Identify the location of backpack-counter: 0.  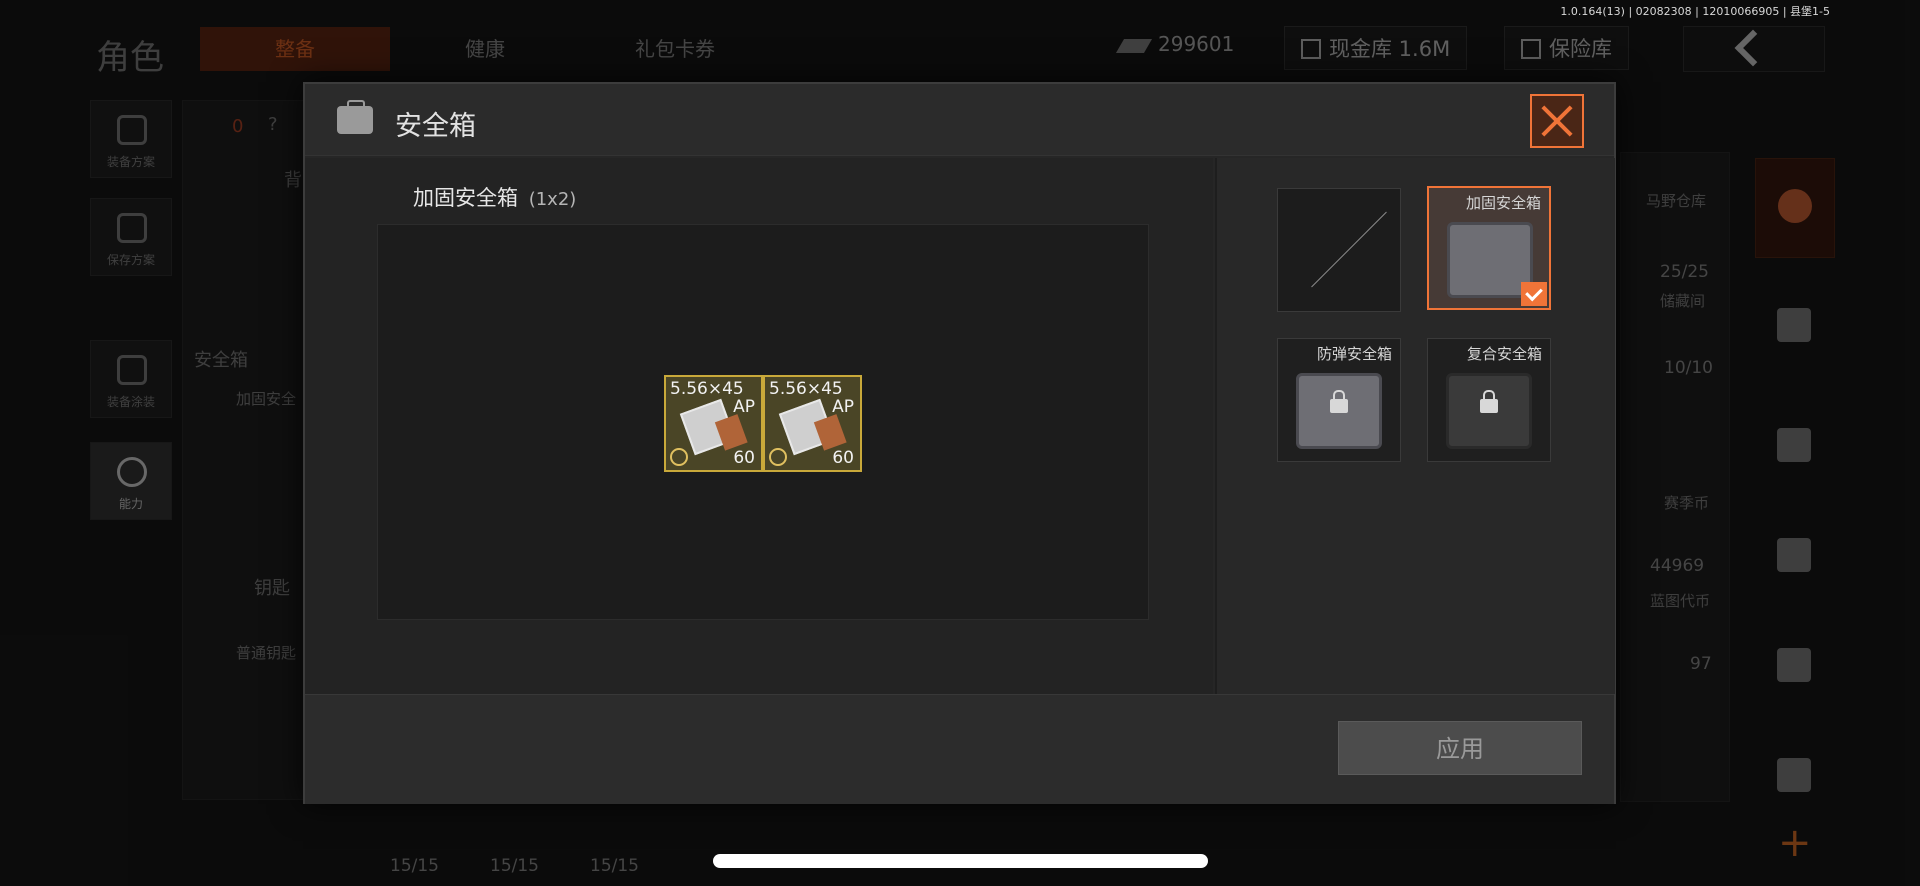
(238, 126).